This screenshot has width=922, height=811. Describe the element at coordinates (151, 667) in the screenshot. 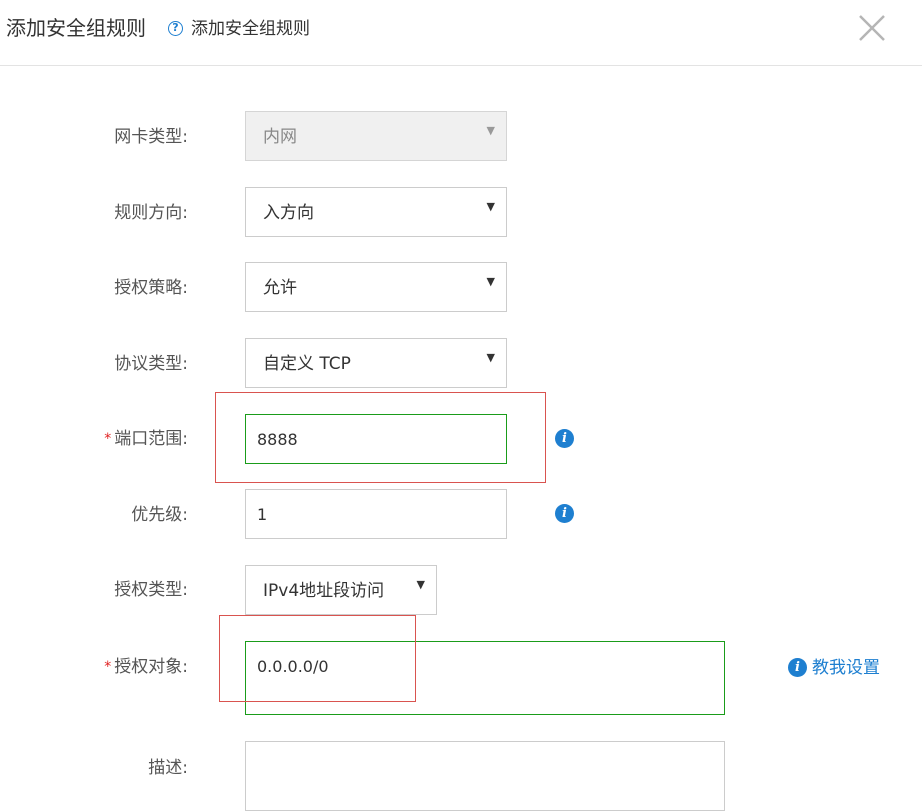

I see `auth-object-label-text: 授权对象:` at that location.